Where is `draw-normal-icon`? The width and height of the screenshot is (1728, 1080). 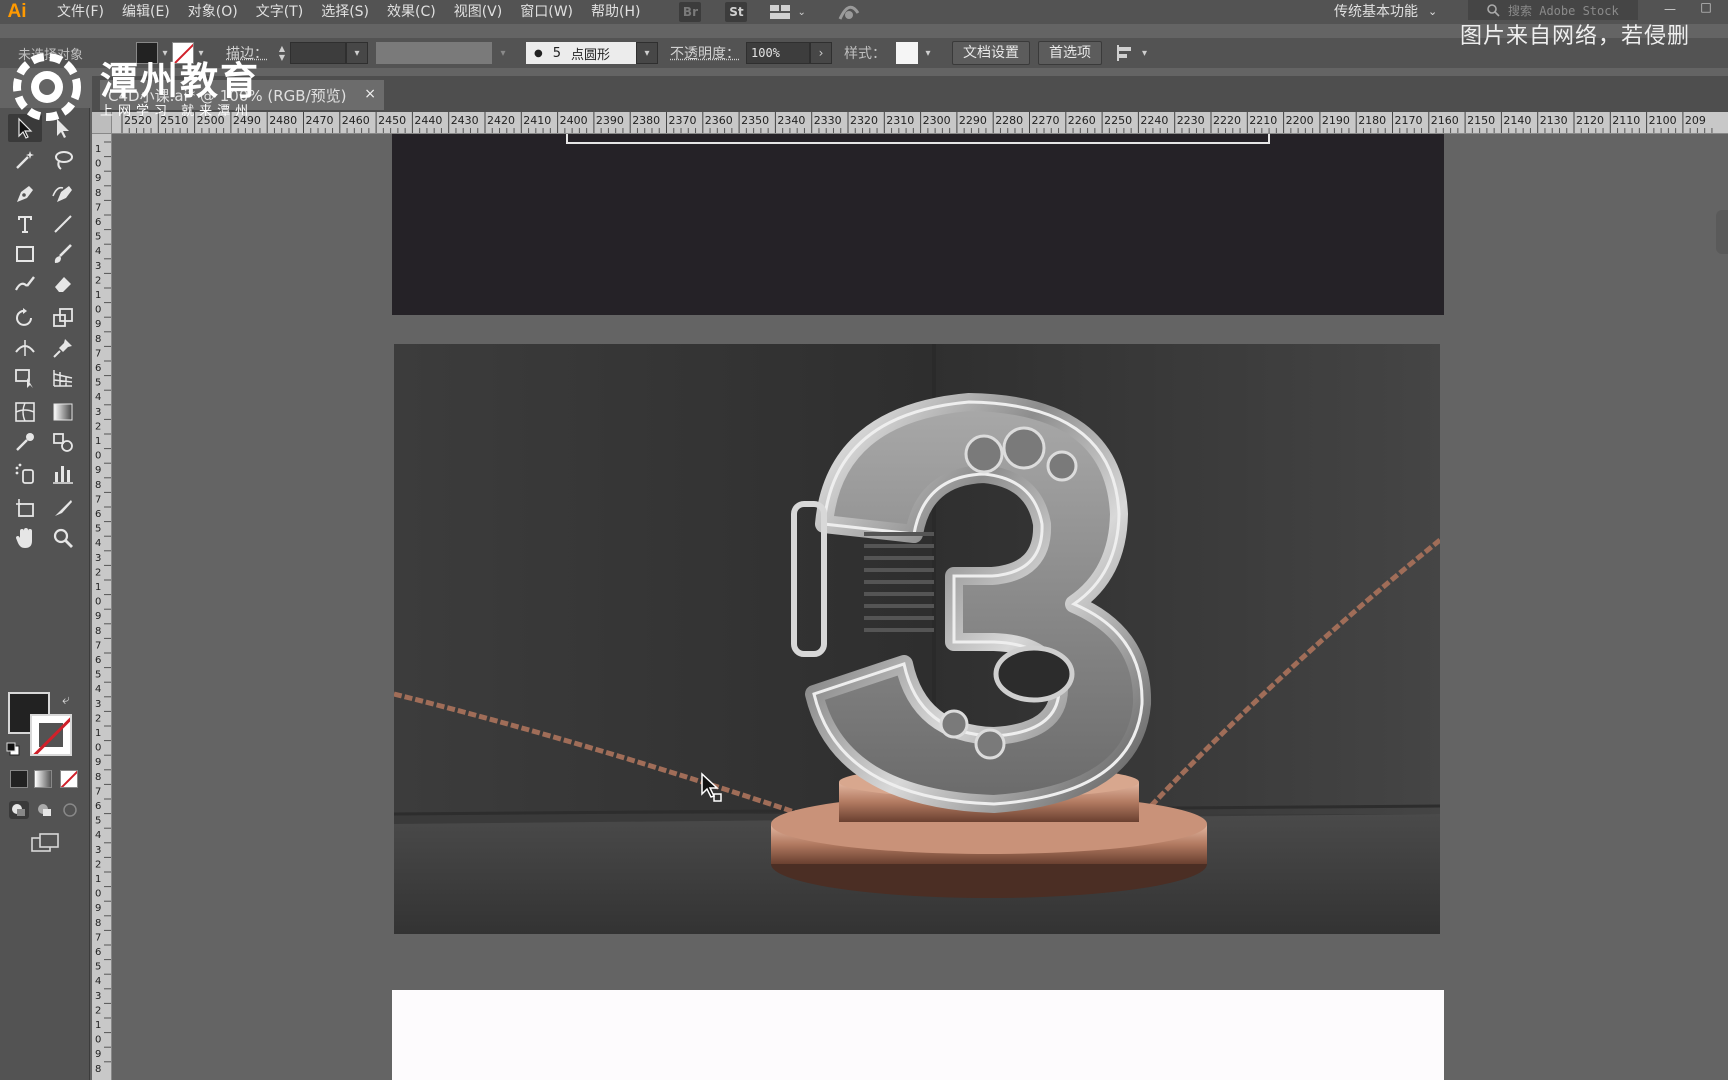 draw-normal-icon is located at coordinates (19, 810).